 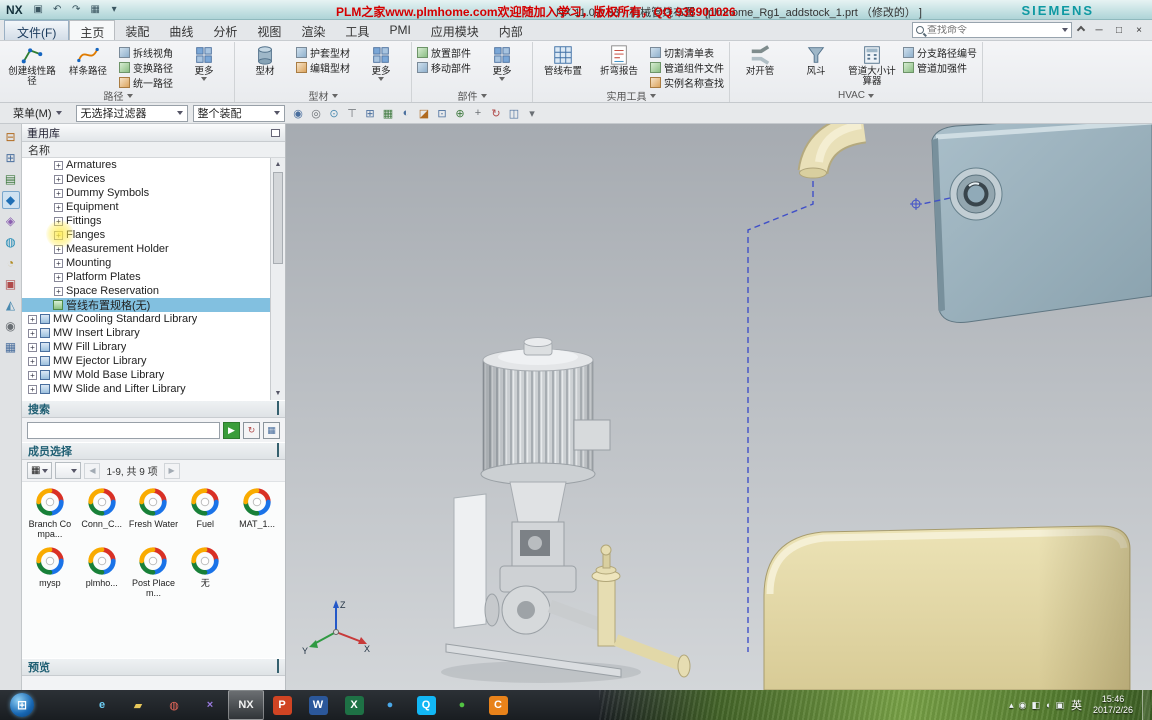 I want to click on ribbon-tab: 视图, so click(x=269, y=30).